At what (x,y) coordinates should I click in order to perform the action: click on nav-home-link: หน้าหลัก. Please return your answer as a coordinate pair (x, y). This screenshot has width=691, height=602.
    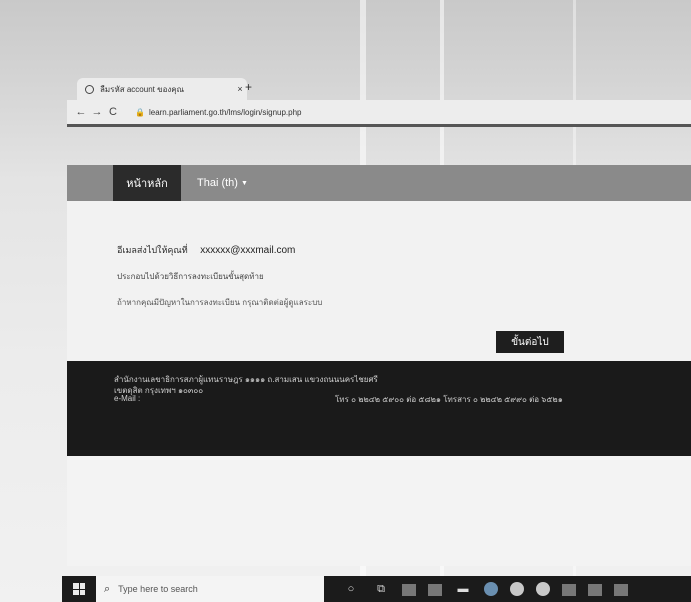
    Looking at the image, I should click on (147, 183).